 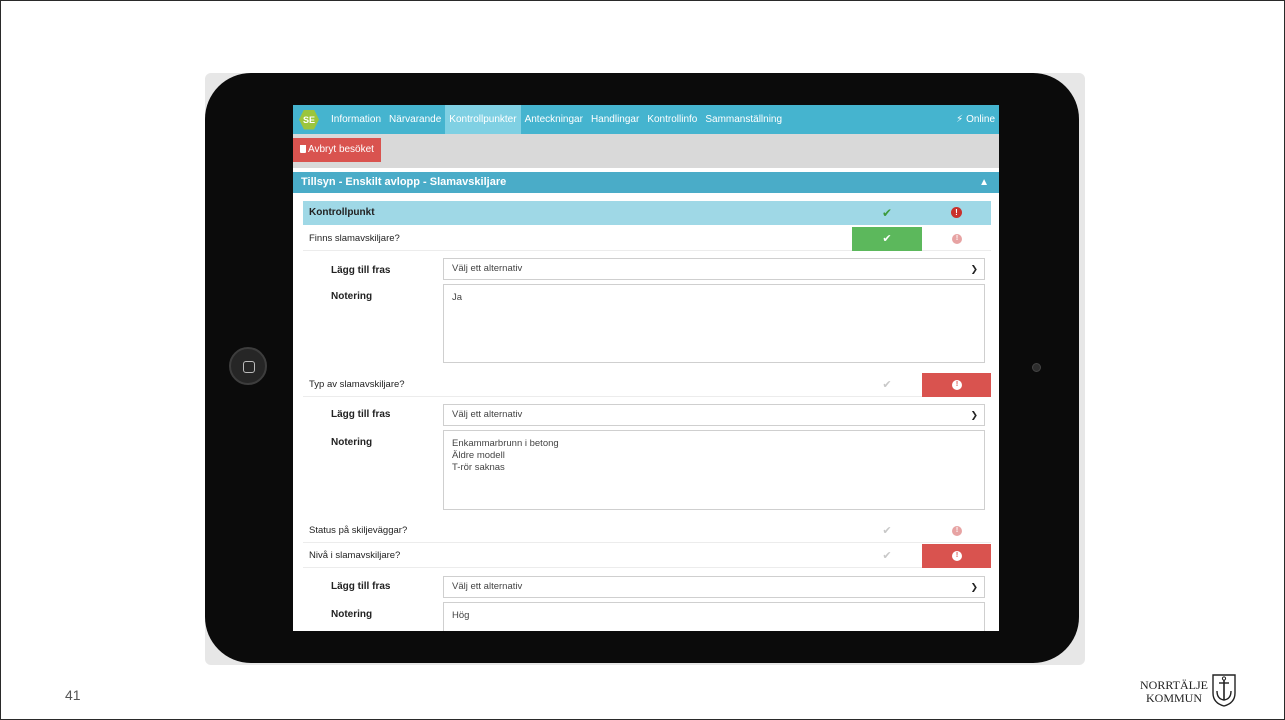 What do you see at coordinates (354, 238) in the screenshot?
I see `checkpoint-question: Finns slamavskiljare?` at bounding box center [354, 238].